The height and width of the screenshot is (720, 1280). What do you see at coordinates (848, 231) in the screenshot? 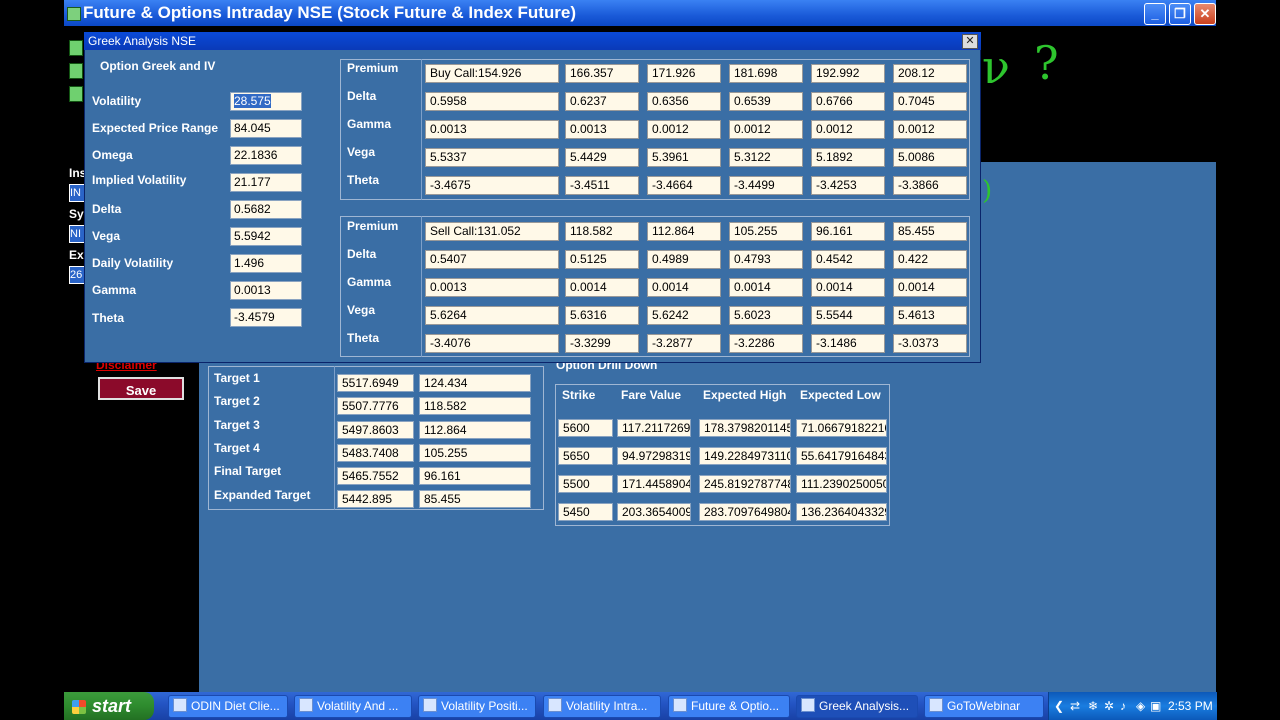
I see `sell-premium-cell: 96.161` at bounding box center [848, 231].